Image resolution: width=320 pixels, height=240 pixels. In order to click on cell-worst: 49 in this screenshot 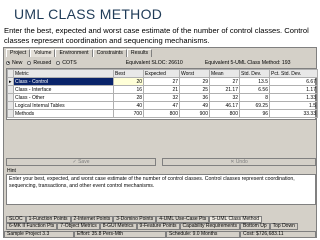, I will do `click(194, 105)`.